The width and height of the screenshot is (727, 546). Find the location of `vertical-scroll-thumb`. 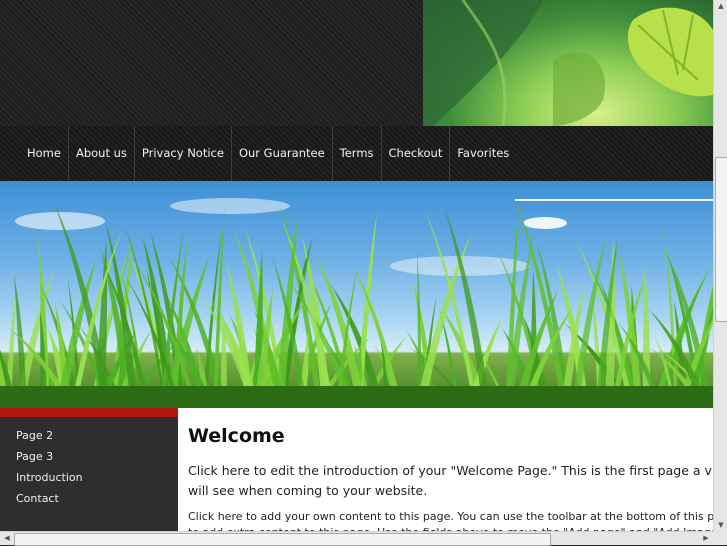

vertical-scroll-thumb is located at coordinates (721, 239).